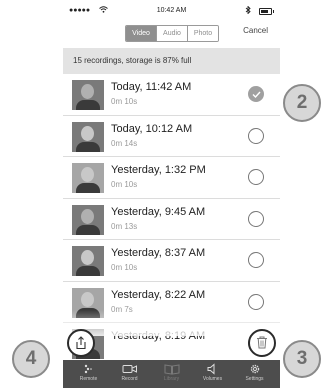 The height and width of the screenshot is (388, 327). What do you see at coordinates (171, 369) in the screenshot?
I see `book-icon` at bounding box center [171, 369].